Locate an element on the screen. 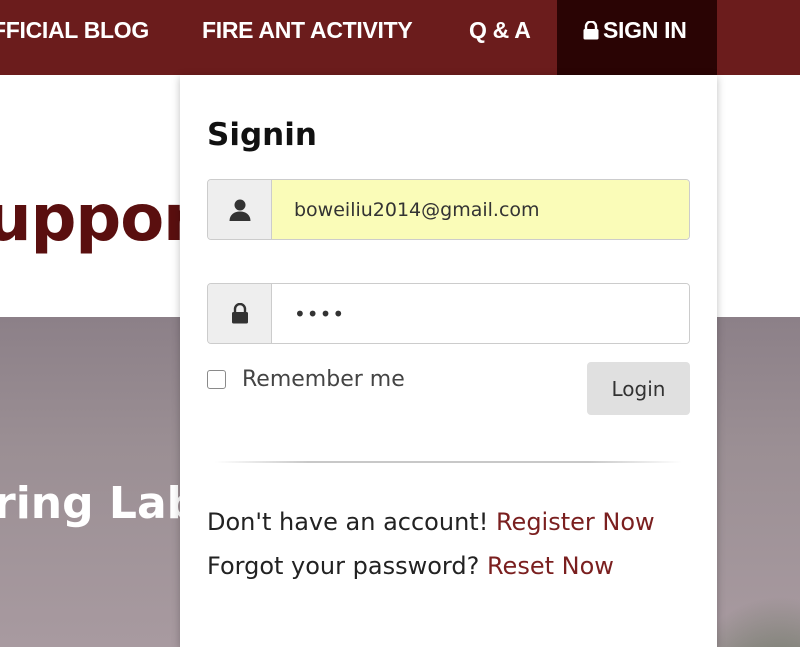 This screenshot has height=647, width=800. login-button: Login is located at coordinates (638, 388).